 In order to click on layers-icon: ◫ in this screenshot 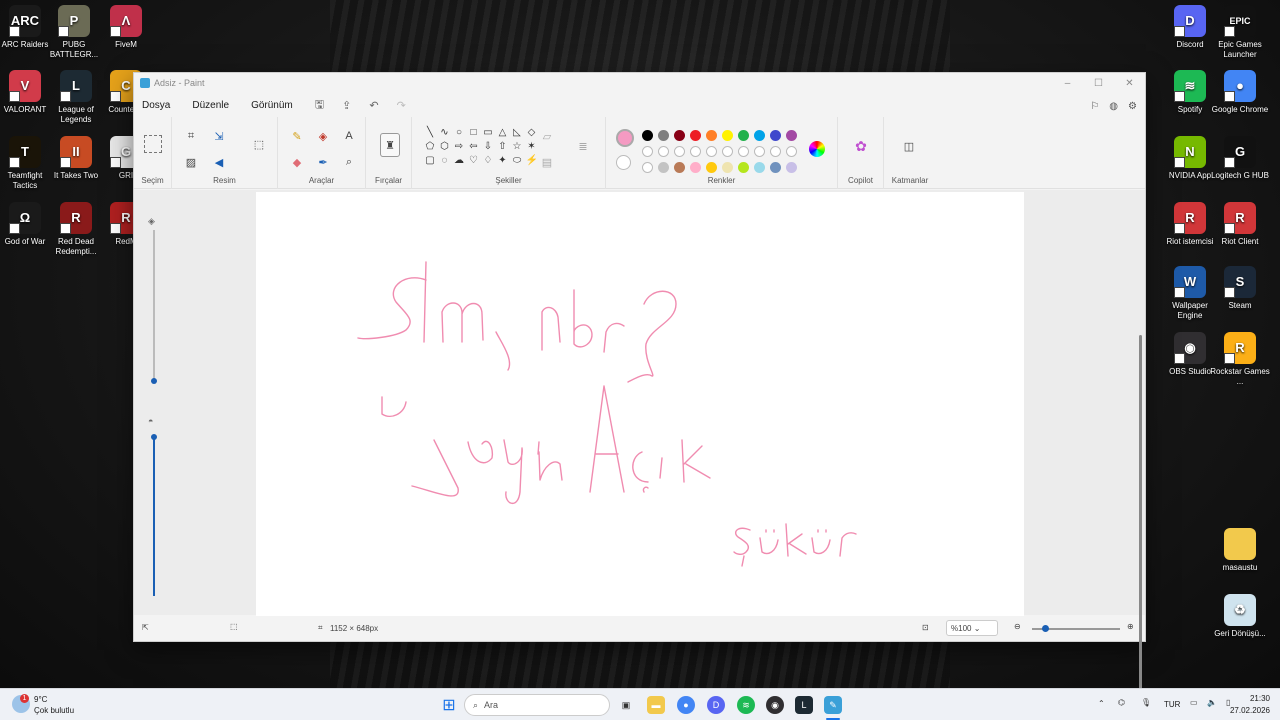, I will do `click(909, 146)`.